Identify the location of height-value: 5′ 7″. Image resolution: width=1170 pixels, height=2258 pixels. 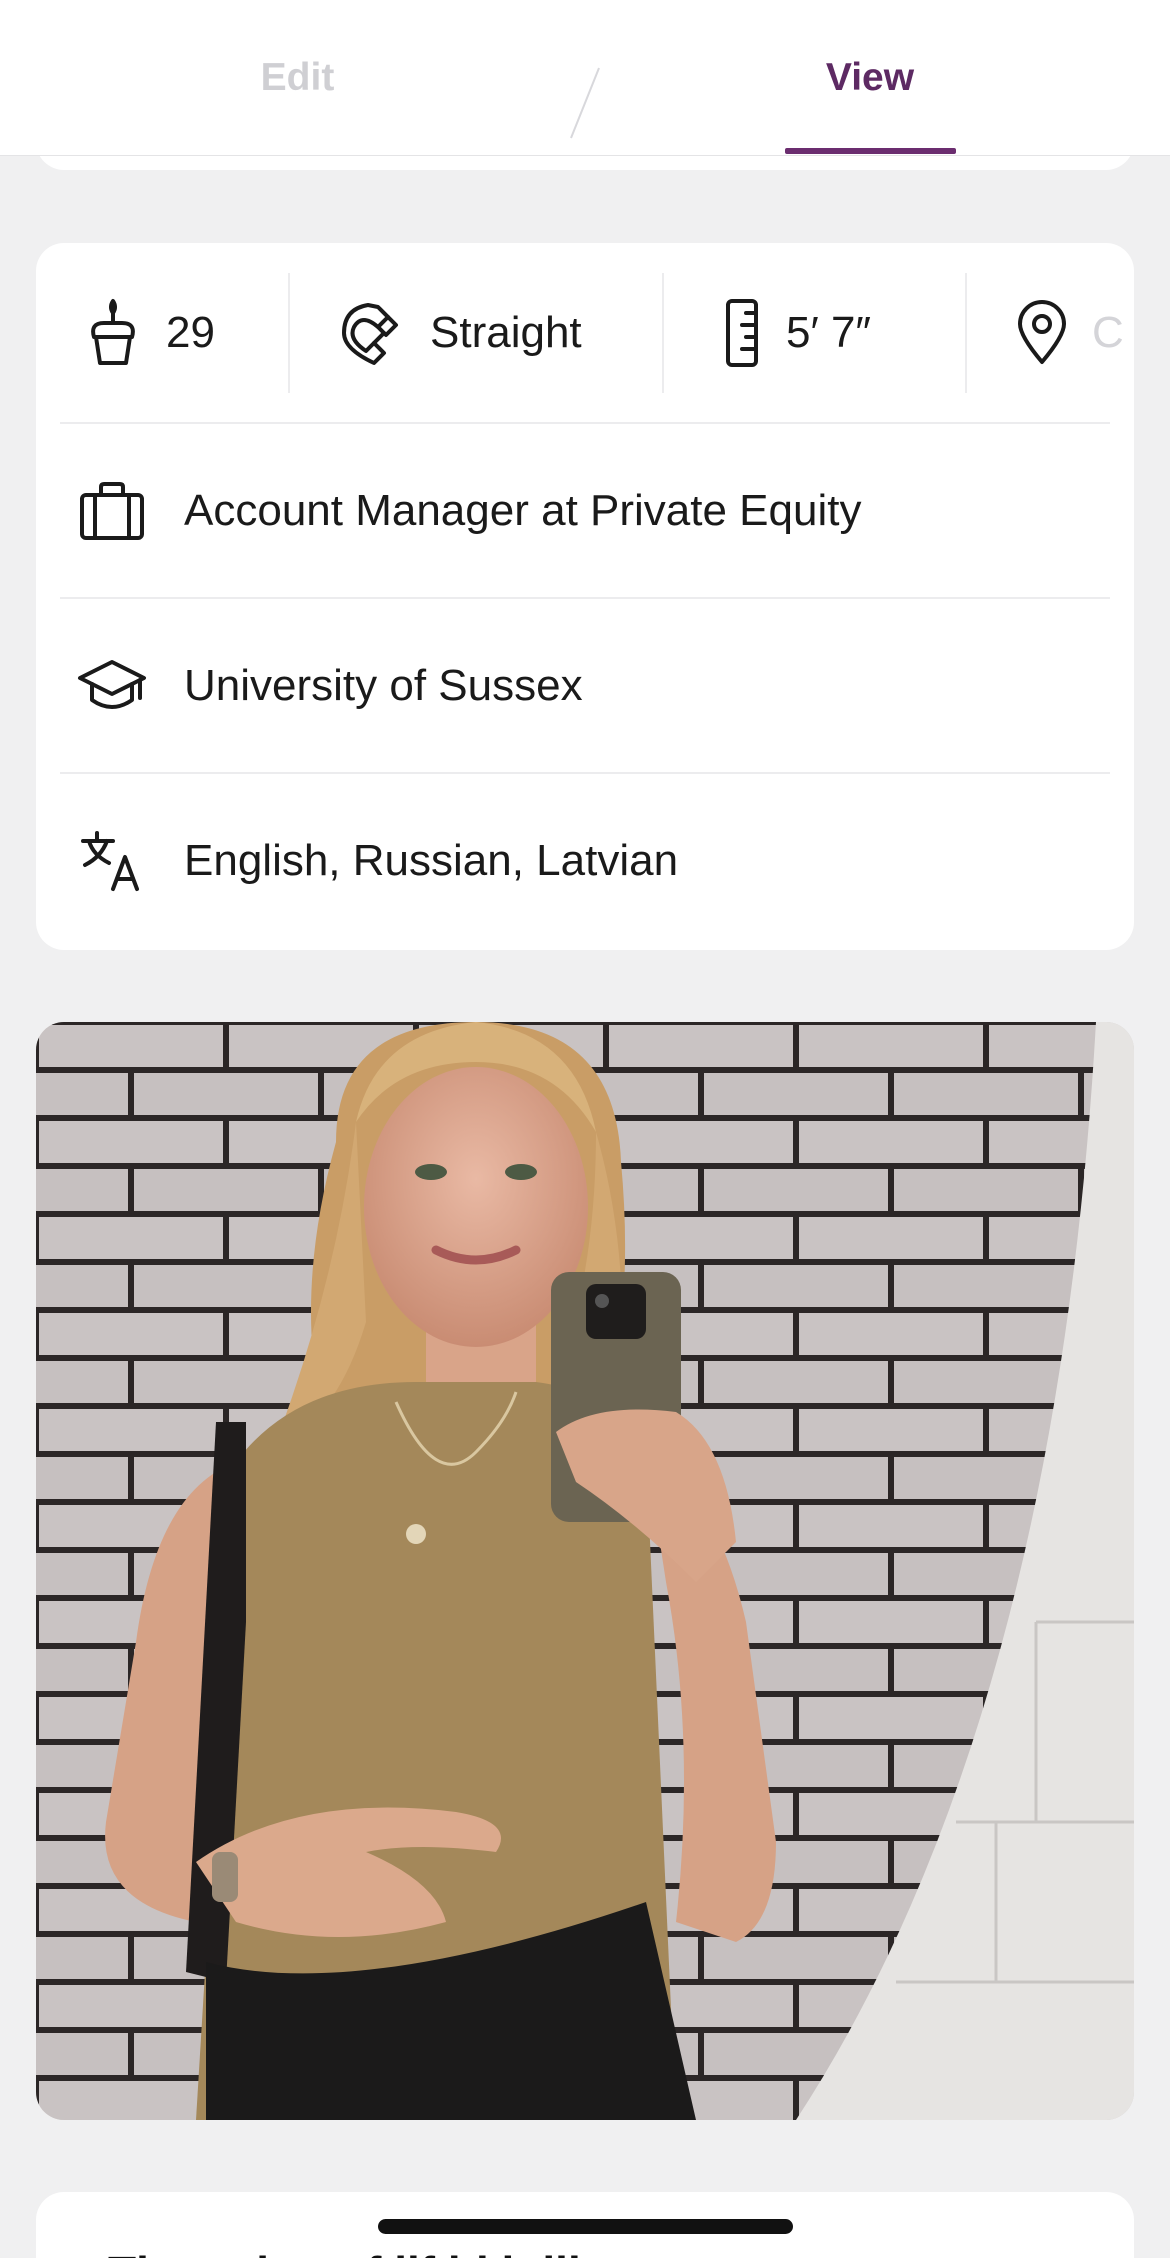
(828, 332).